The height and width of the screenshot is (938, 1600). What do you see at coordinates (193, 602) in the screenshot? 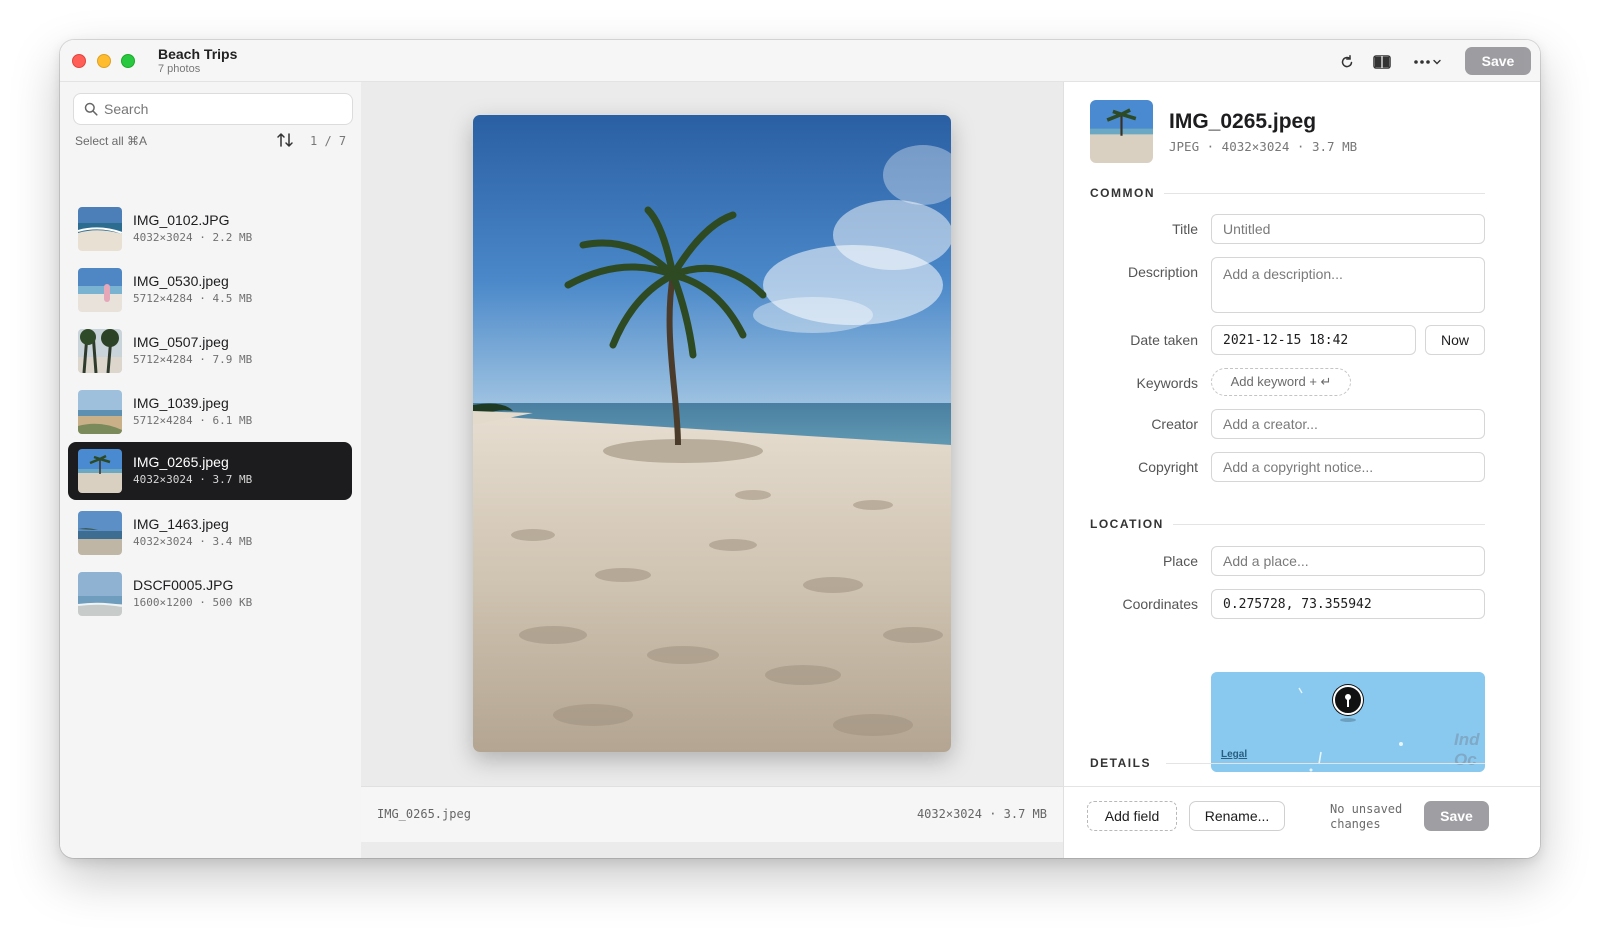
I see `file-meta: 1600×1200 · 500 KB` at bounding box center [193, 602].